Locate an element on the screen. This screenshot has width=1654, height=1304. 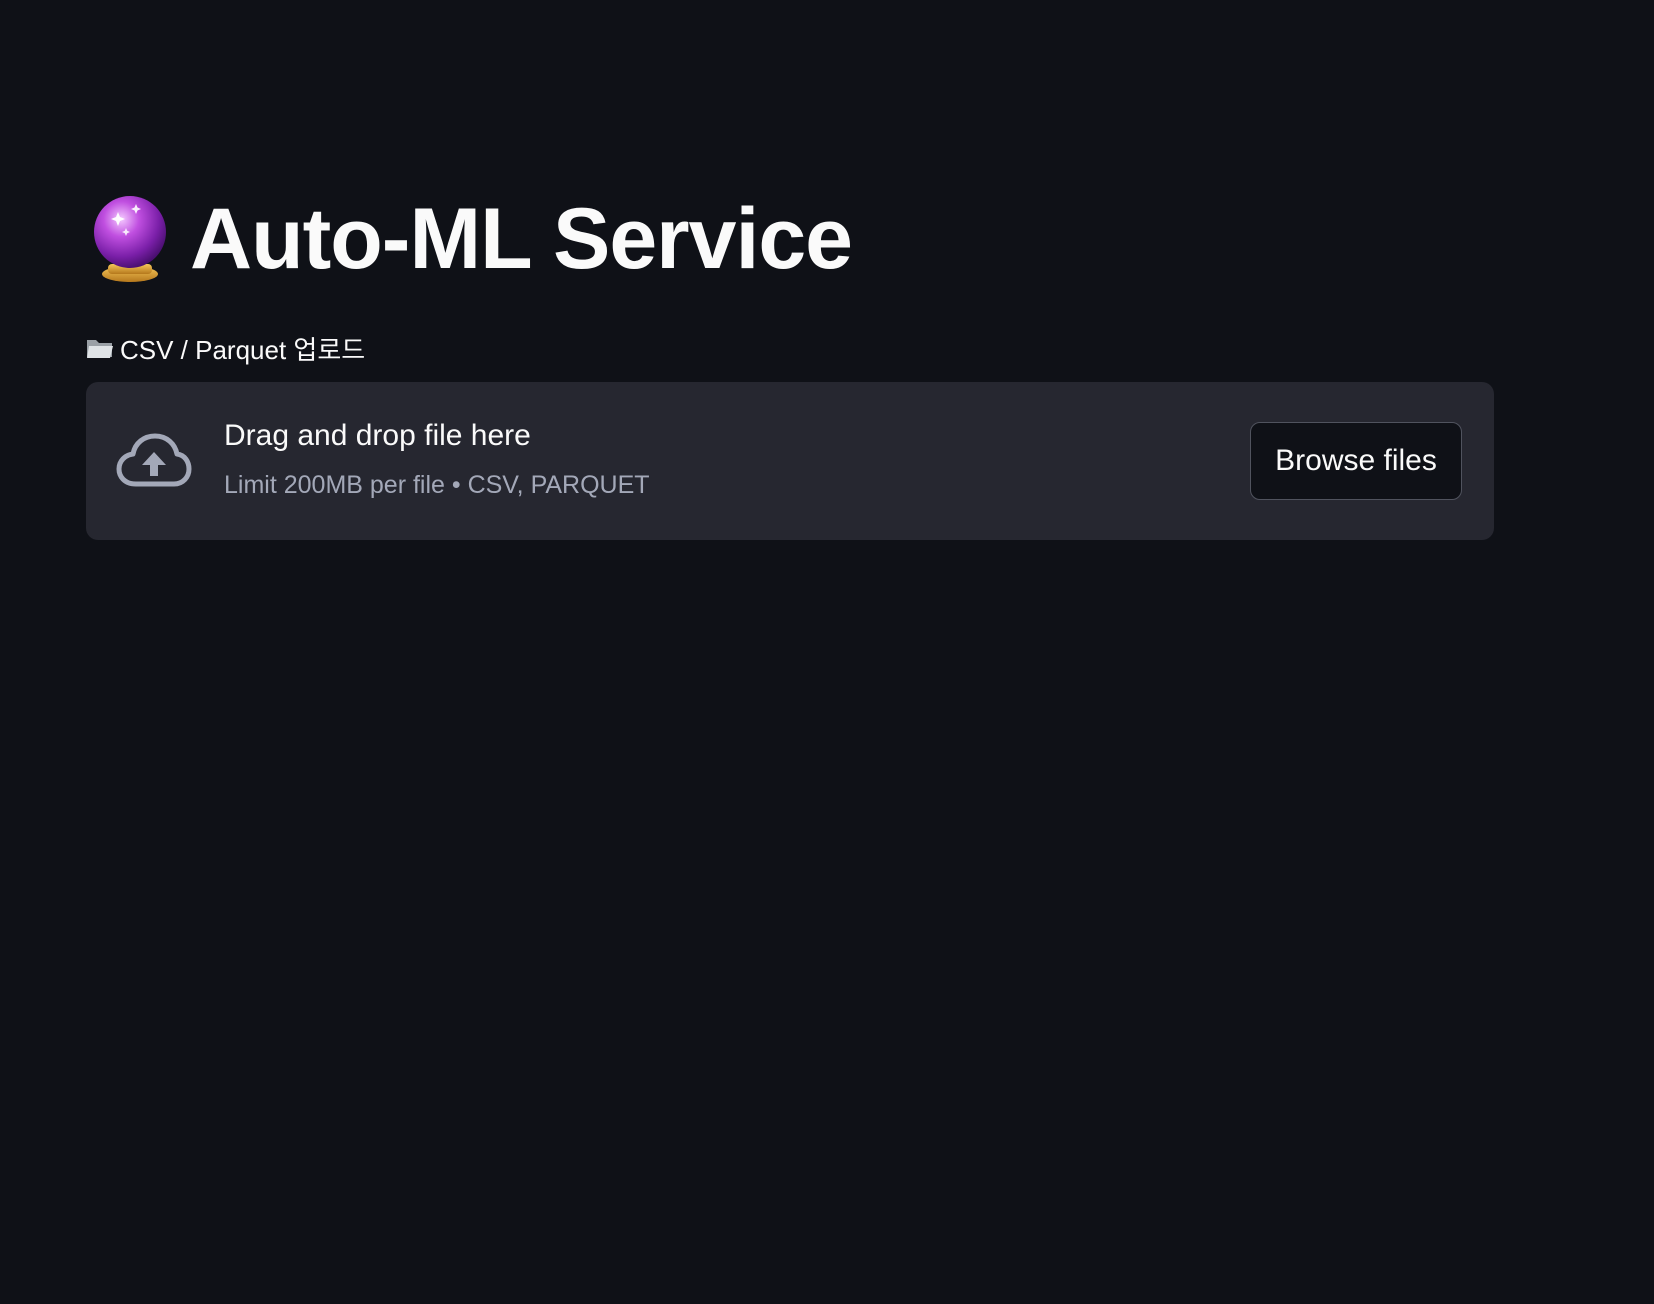
crystal-ball-icon is located at coordinates (130, 239).